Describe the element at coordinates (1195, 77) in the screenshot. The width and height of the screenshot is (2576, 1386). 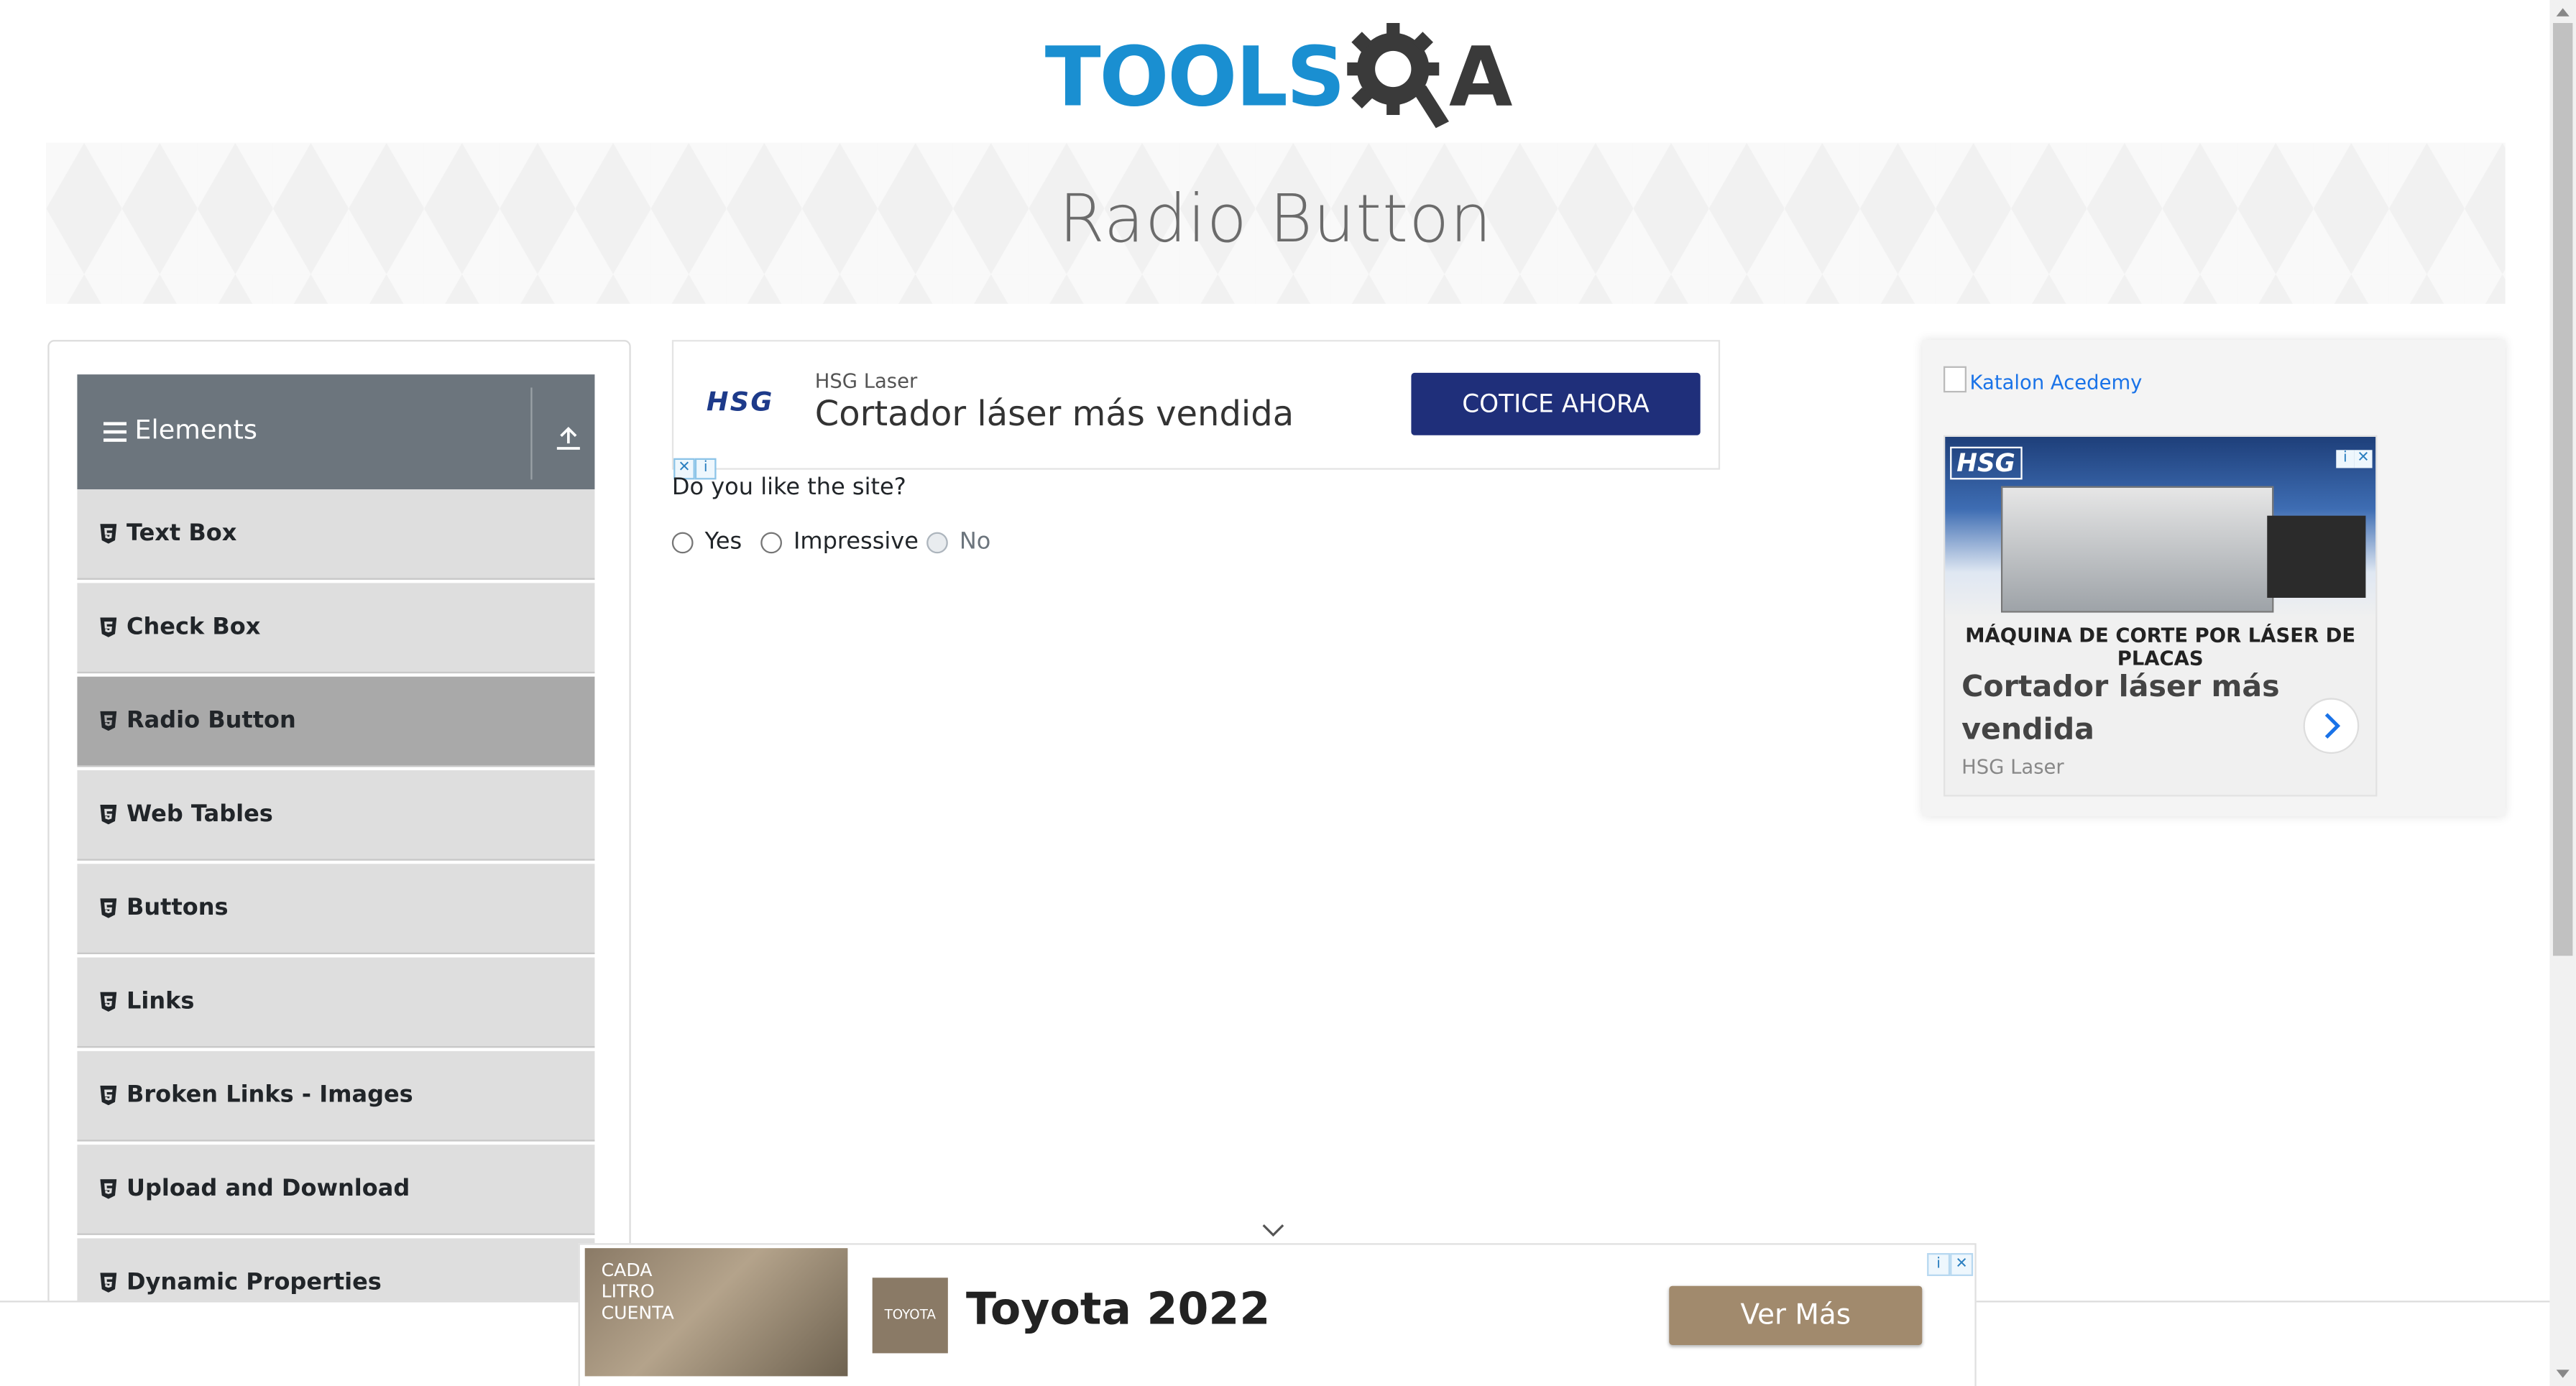
I see `logo-text: TOOLS` at that location.